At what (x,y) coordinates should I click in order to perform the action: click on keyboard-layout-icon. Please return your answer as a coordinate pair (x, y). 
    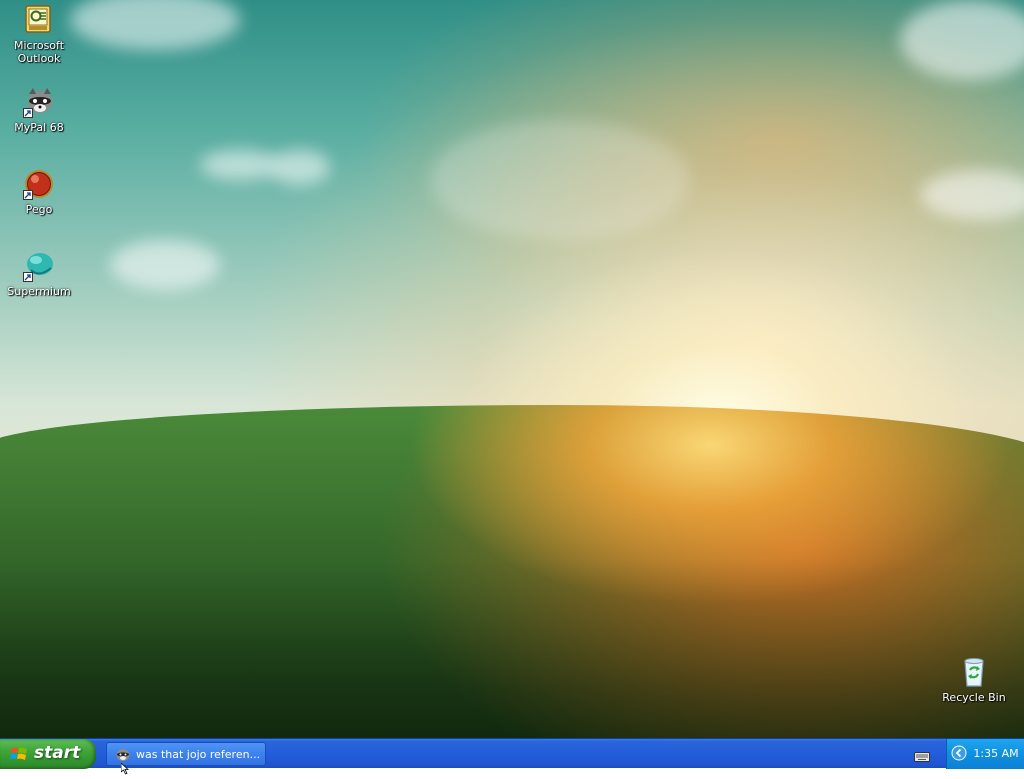
    Looking at the image, I should click on (922, 755).